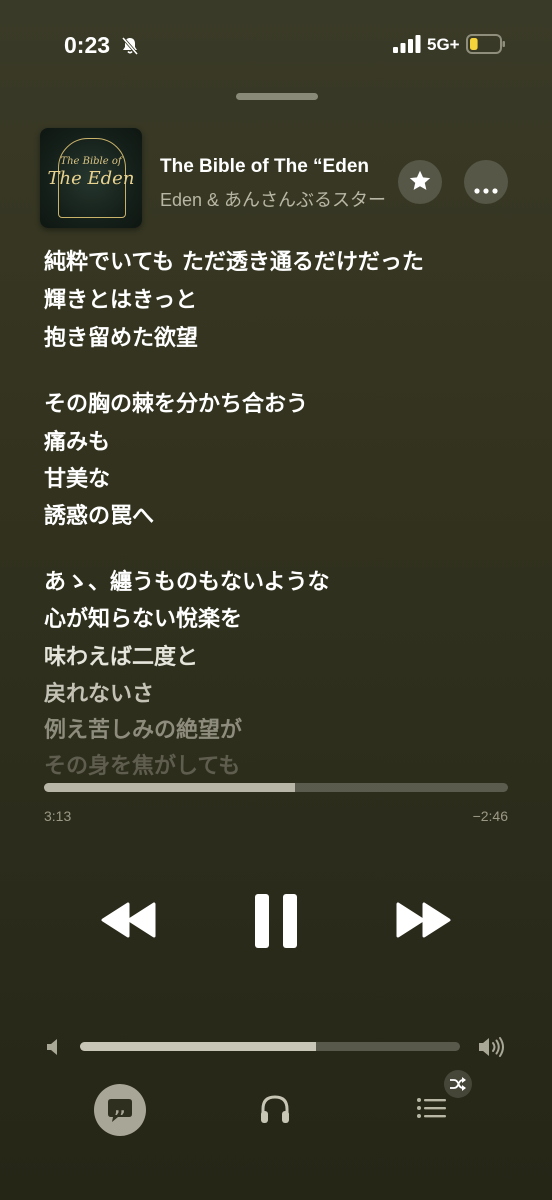  I want to click on lyric-line: その胸の棘を分かち合おう, so click(176, 402).